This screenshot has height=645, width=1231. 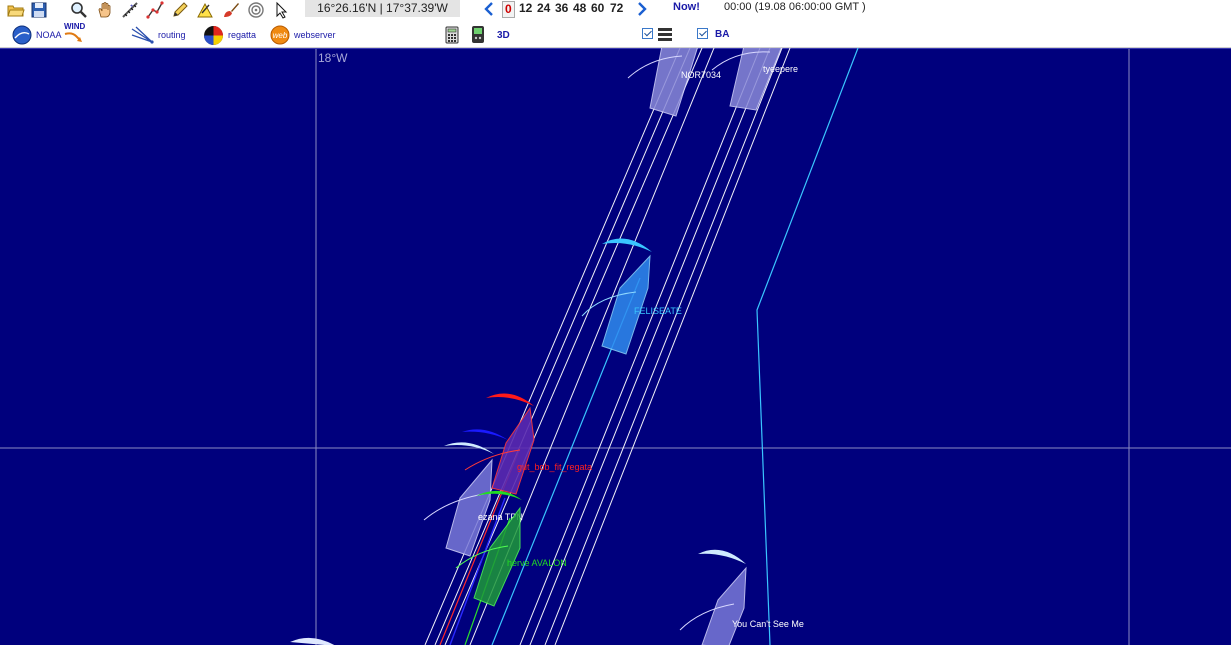 I want to click on routing-label: routing, so click(x=172, y=35).